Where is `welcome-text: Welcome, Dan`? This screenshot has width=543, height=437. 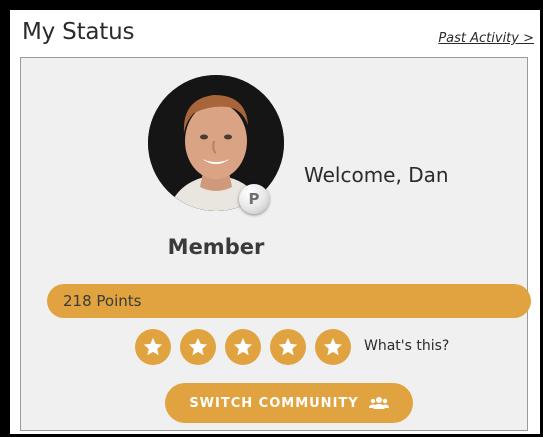 welcome-text: Welcome, Dan is located at coordinates (376, 175).